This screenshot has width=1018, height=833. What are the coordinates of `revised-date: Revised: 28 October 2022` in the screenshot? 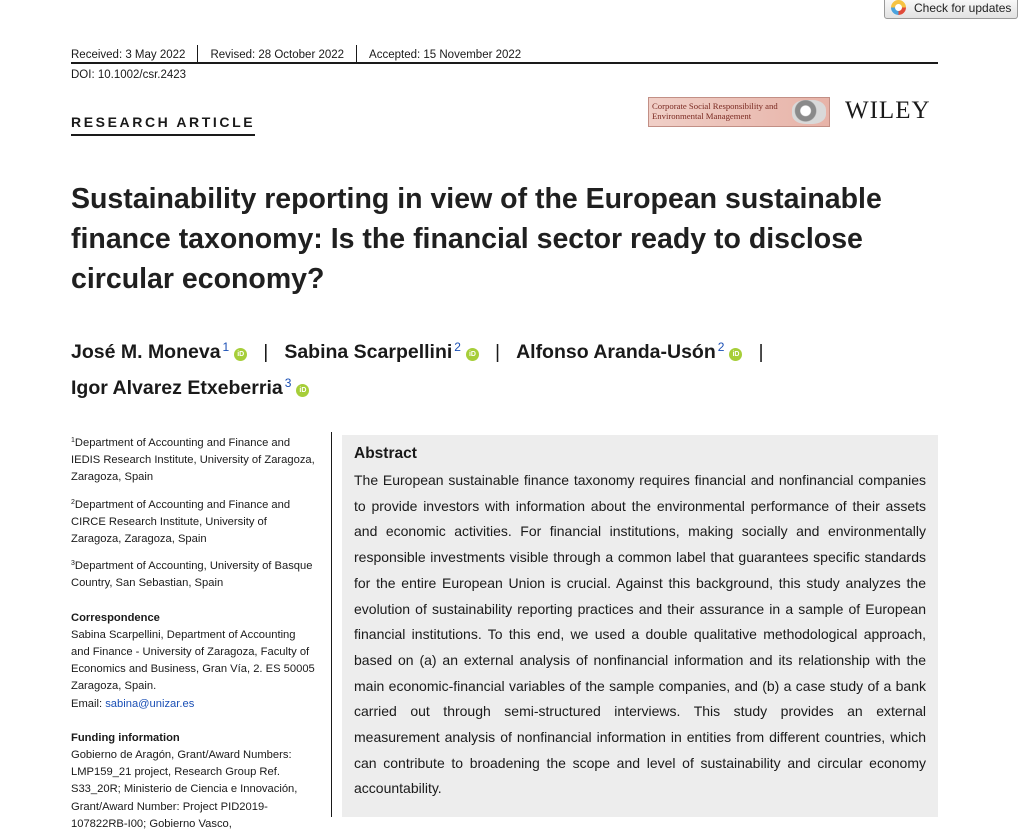 It's located at (277, 54).